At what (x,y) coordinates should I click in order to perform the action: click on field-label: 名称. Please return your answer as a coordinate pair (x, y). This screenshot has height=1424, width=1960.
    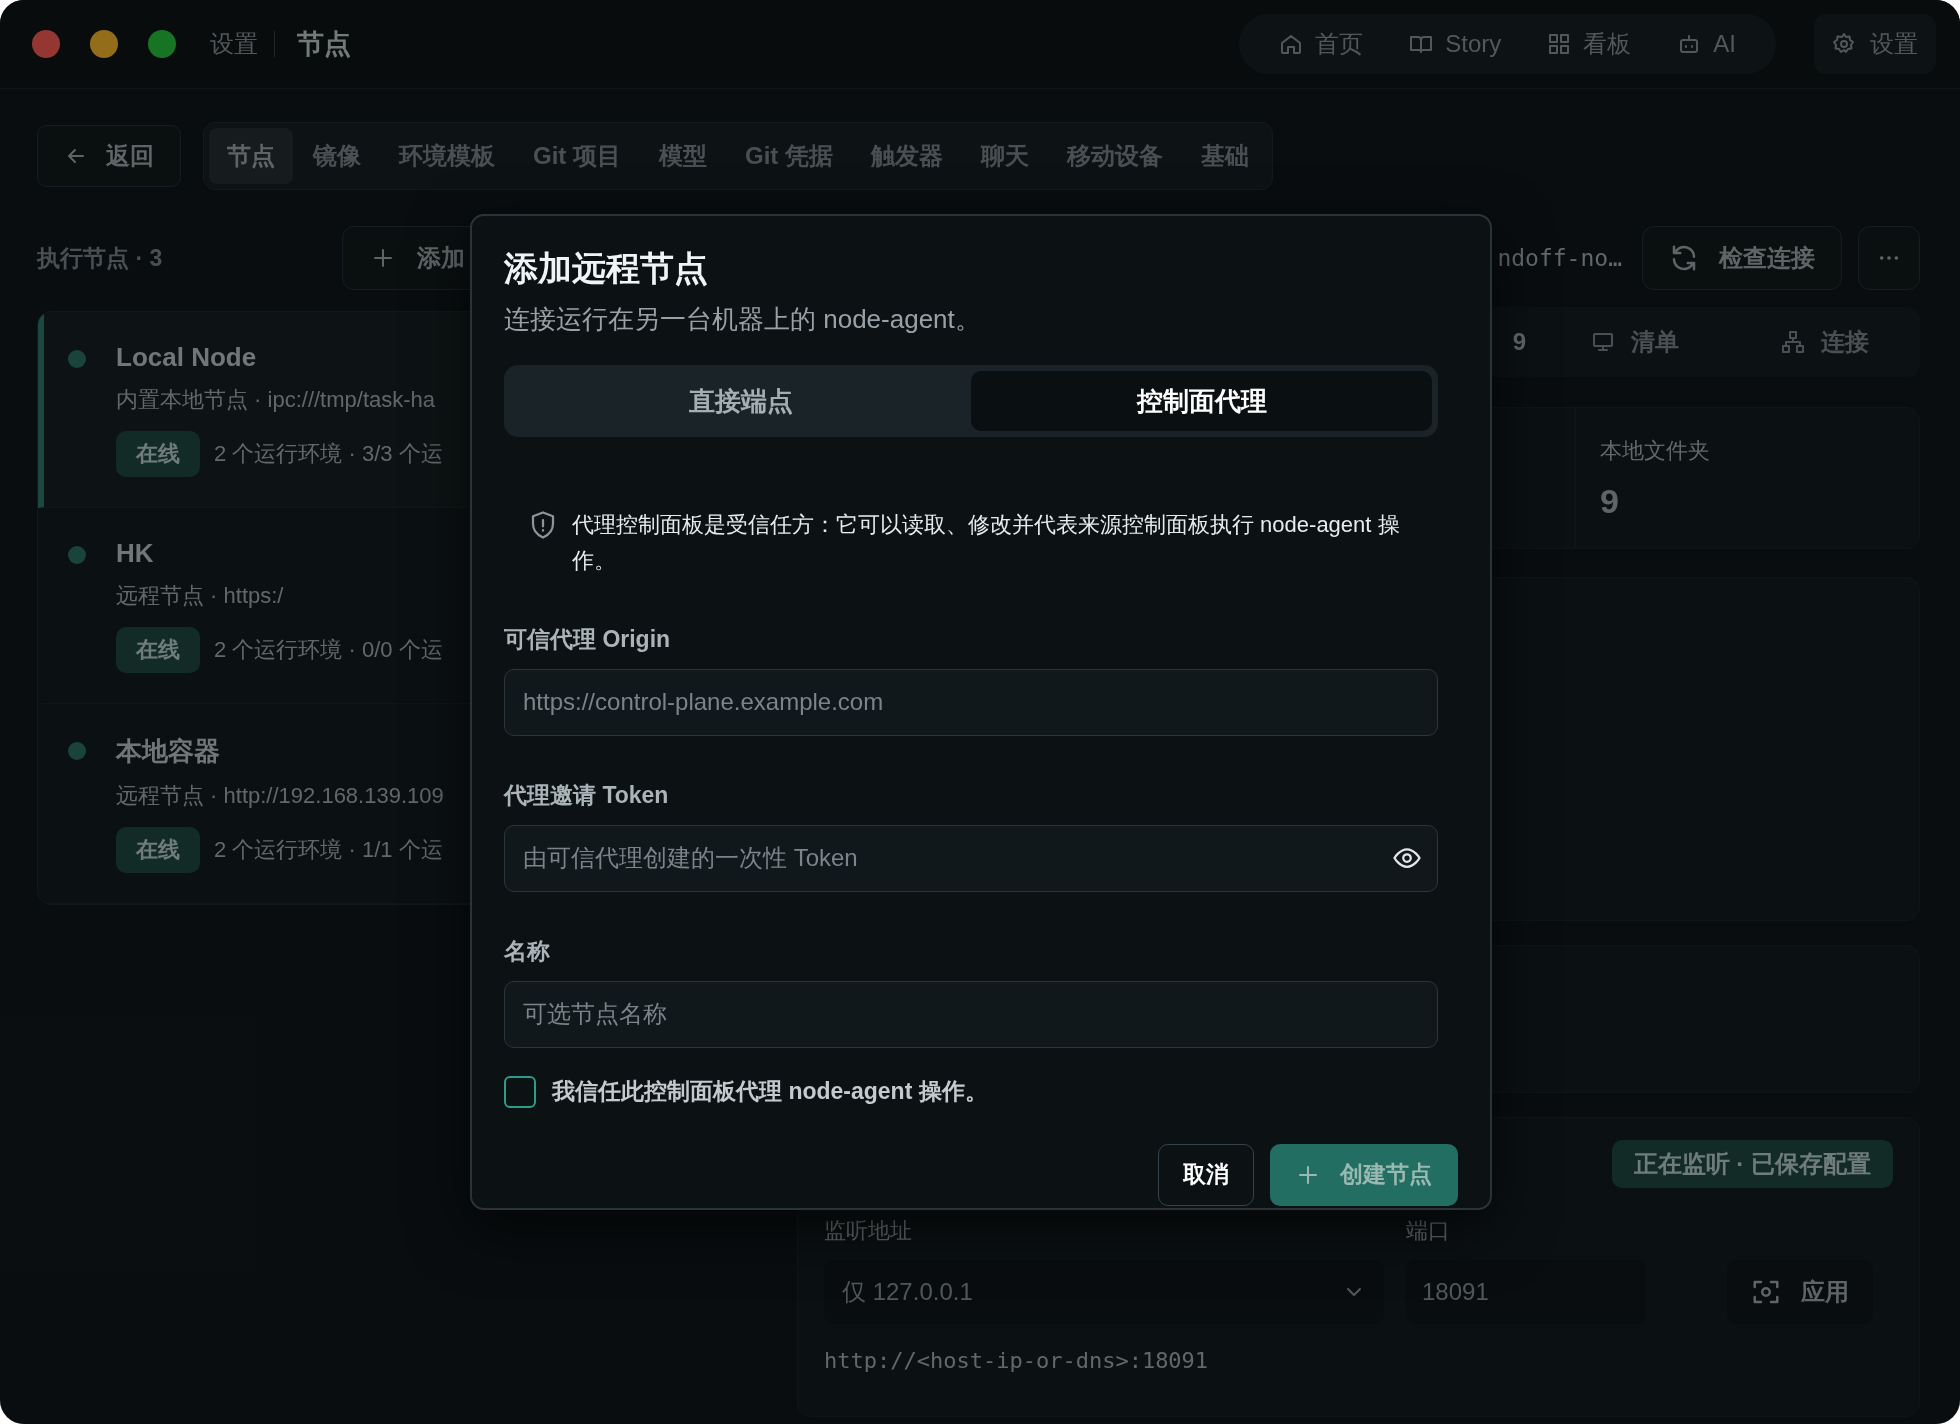
    Looking at the image, I should click on (527, 951).